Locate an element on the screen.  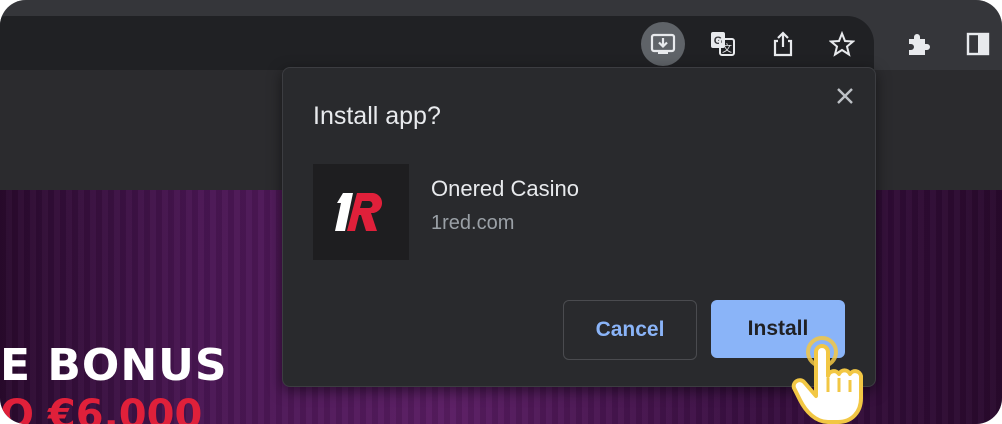
svg-text: 文 is located at coordinates (727, 48).